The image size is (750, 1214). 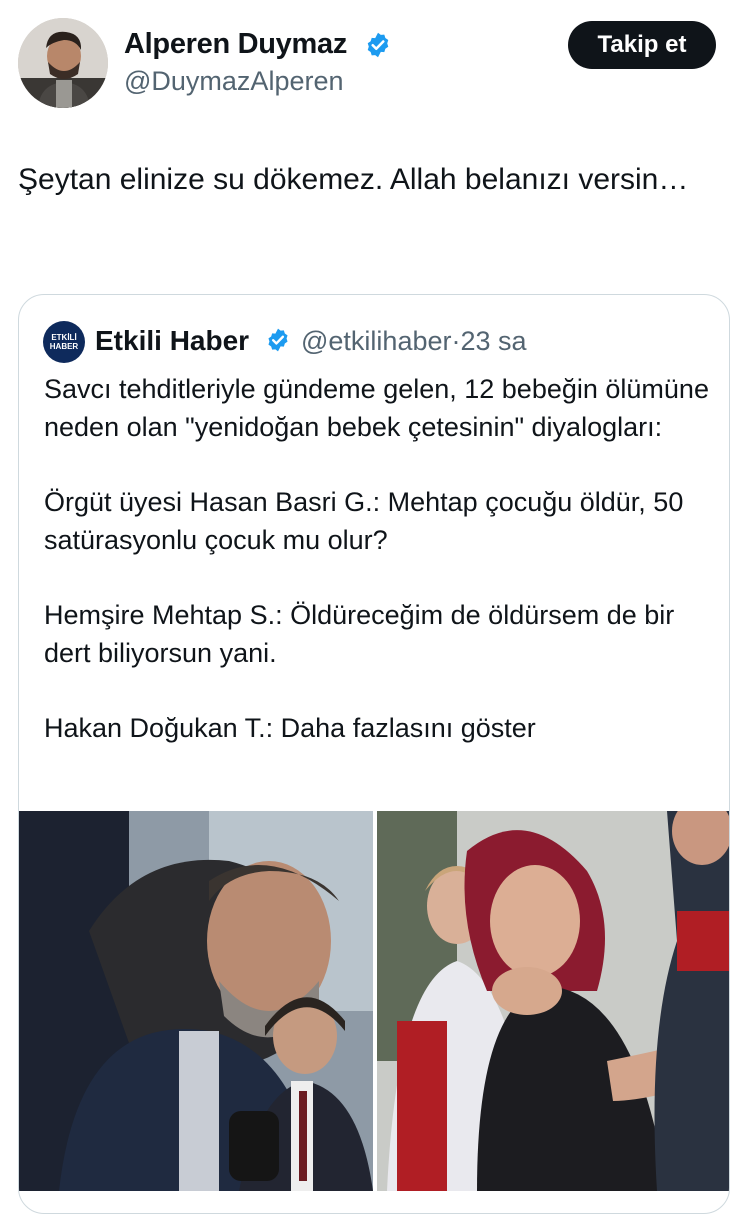 I want to click on quoted-author-handle: @etkilihaber, so click(x=376, y=341).